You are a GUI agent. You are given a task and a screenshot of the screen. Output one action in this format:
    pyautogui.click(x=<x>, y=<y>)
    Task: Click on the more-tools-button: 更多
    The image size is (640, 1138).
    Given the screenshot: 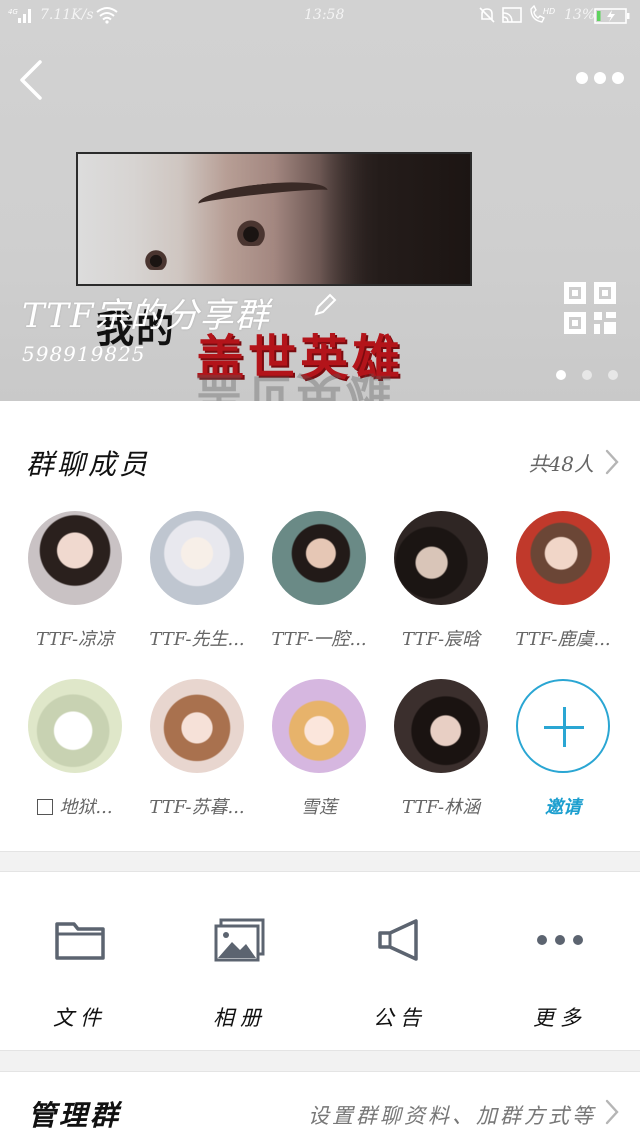 What is the action you would take?
    pyautogui.click(x=560, y=961)
    